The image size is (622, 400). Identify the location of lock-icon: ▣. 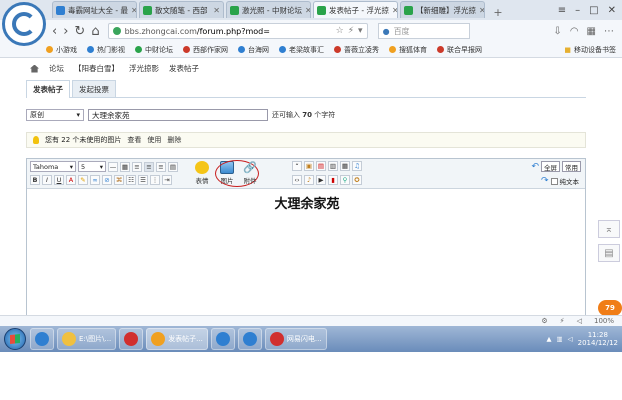
(309, 166).